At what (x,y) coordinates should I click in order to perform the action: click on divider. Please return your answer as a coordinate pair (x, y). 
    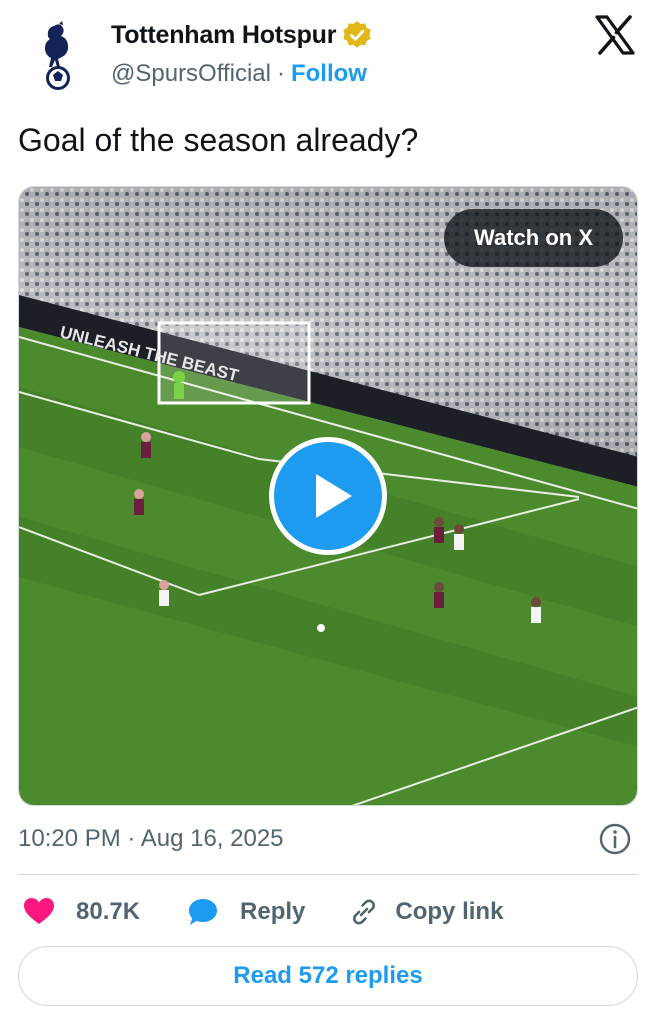
    Looking at the image, I should click on (328, 874).